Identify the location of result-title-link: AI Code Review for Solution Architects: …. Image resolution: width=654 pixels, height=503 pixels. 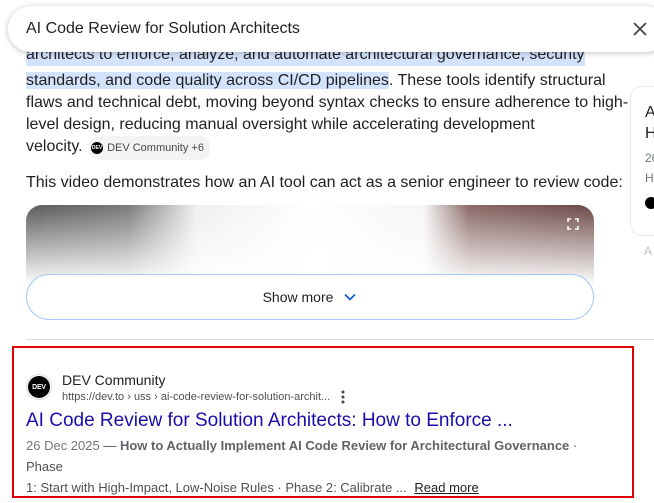
(269, 421).